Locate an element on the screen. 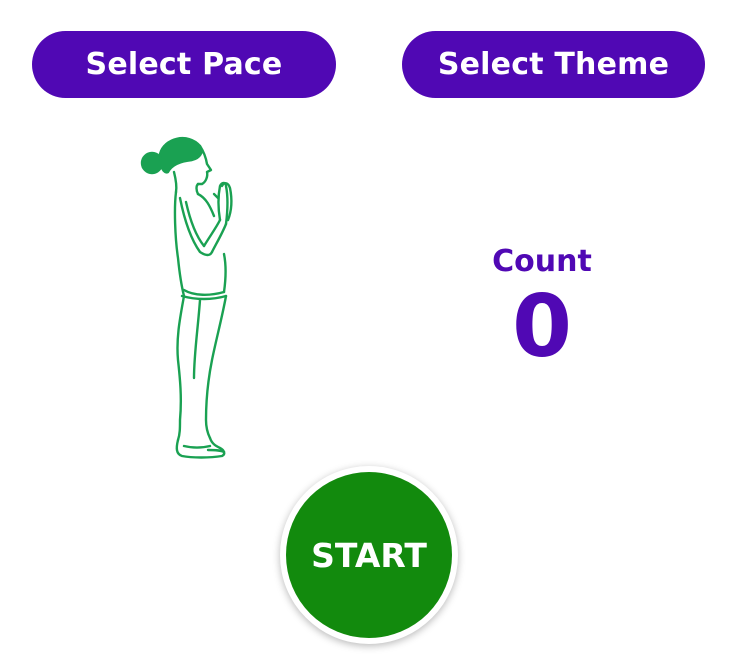 Image resolution: width=738 pixels, height=670 pixels. count-value: 0 is located at coordinates (542, 327).